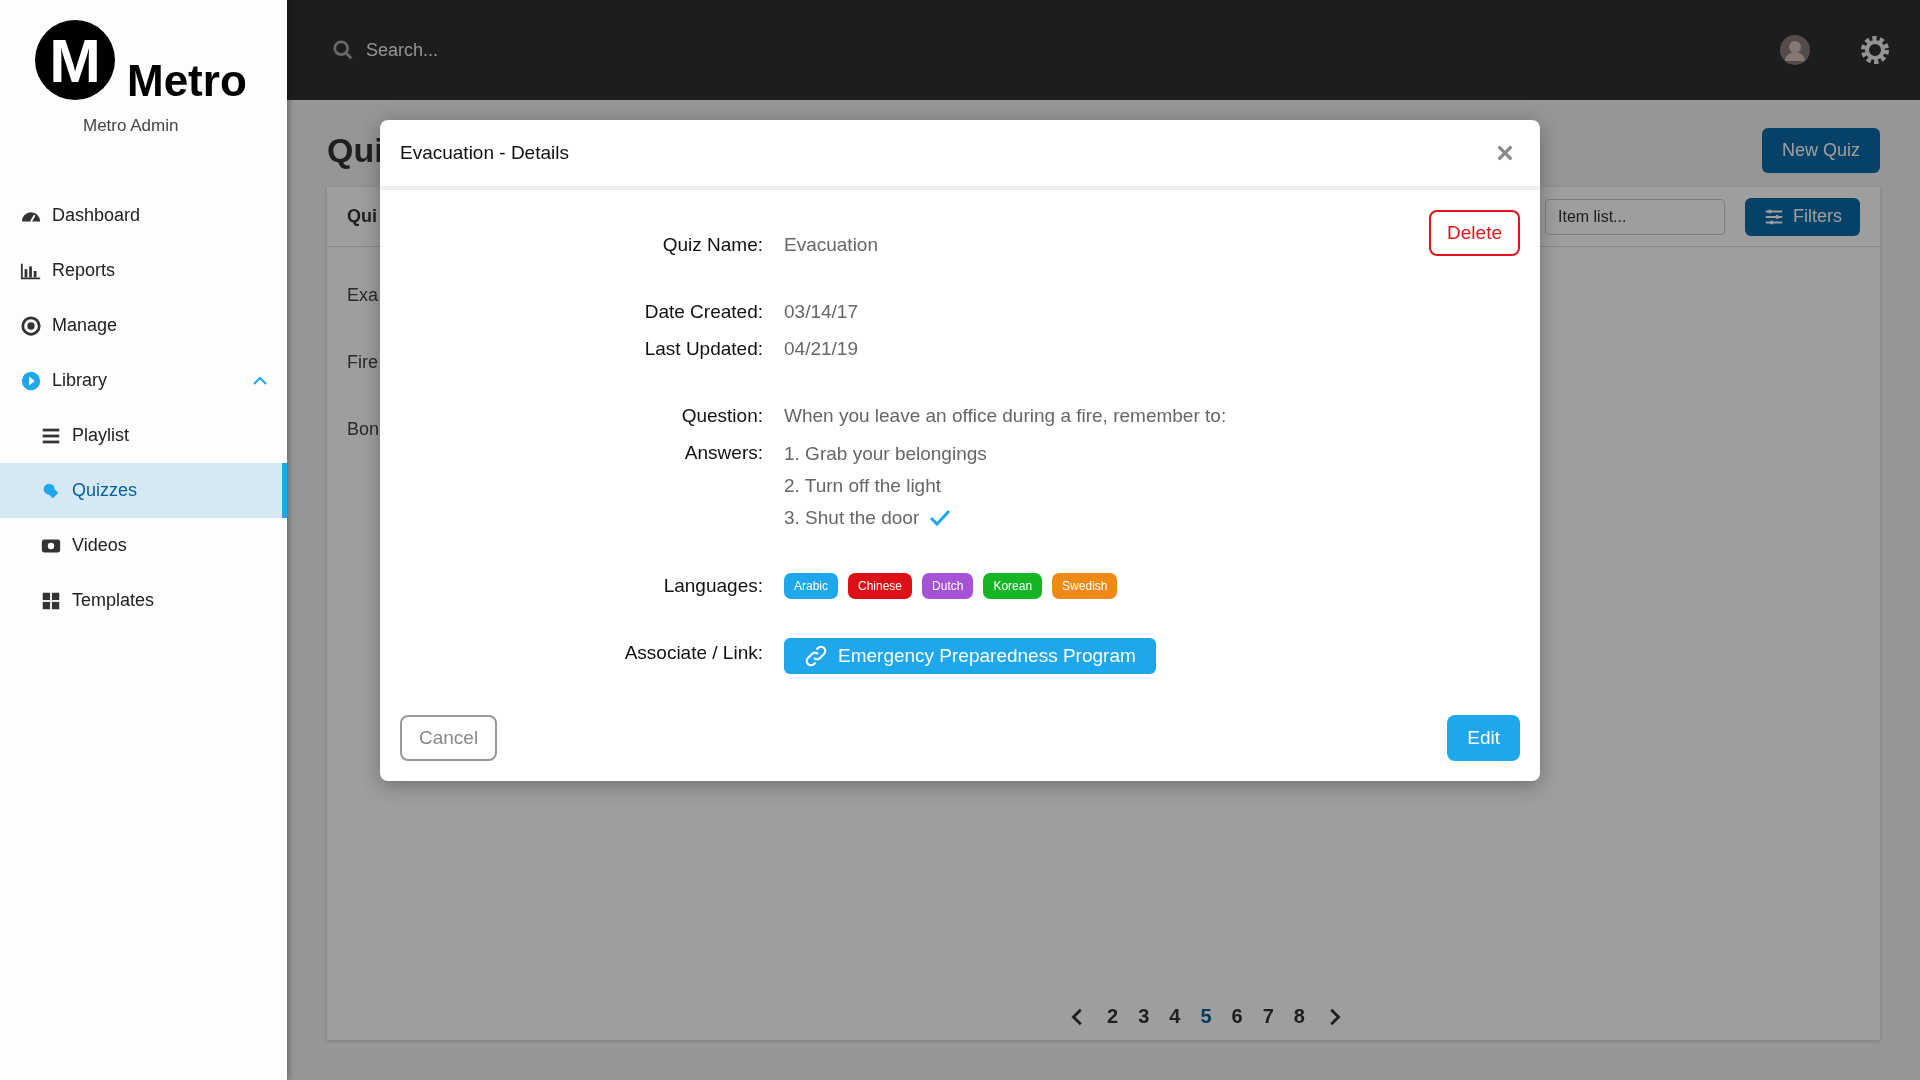  I want to click on dialog-title: Evacuation - Details, so click(484, 153).